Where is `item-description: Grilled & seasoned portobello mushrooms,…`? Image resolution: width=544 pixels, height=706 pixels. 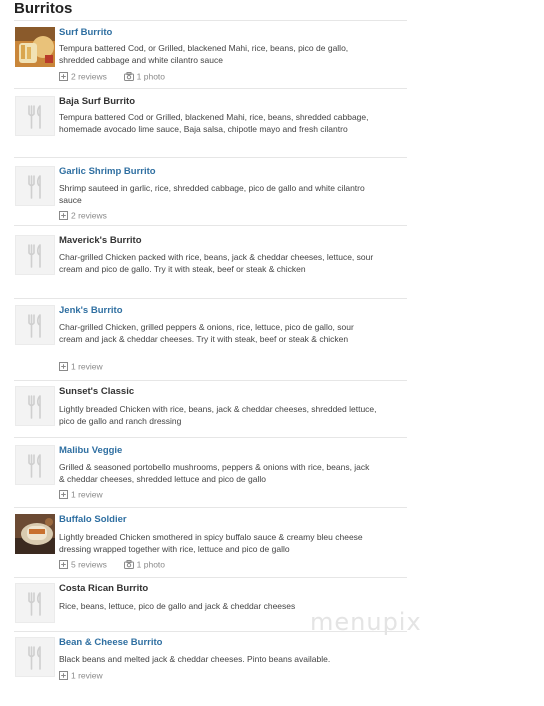
item-description: Grilled & seasoned portobello mushrooms,… is located at coordinates (214, 473).